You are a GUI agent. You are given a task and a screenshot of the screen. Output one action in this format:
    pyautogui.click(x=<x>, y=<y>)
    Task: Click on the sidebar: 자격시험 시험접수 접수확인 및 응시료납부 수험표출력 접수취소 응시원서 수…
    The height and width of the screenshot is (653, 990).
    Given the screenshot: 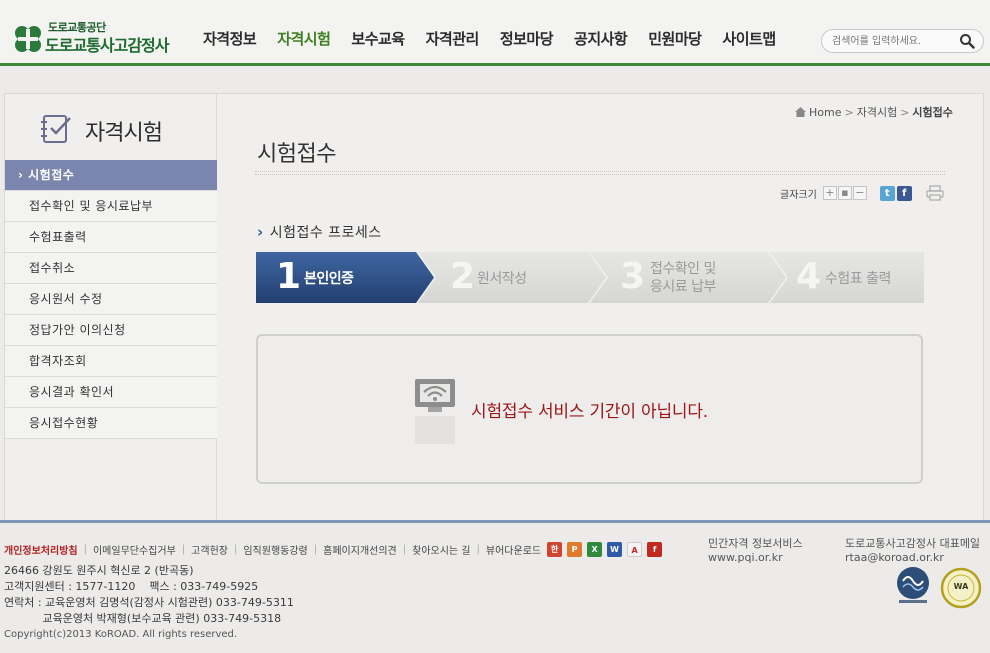 What is the action you would take?
    pyautogui.click(x=111, y=307)
    